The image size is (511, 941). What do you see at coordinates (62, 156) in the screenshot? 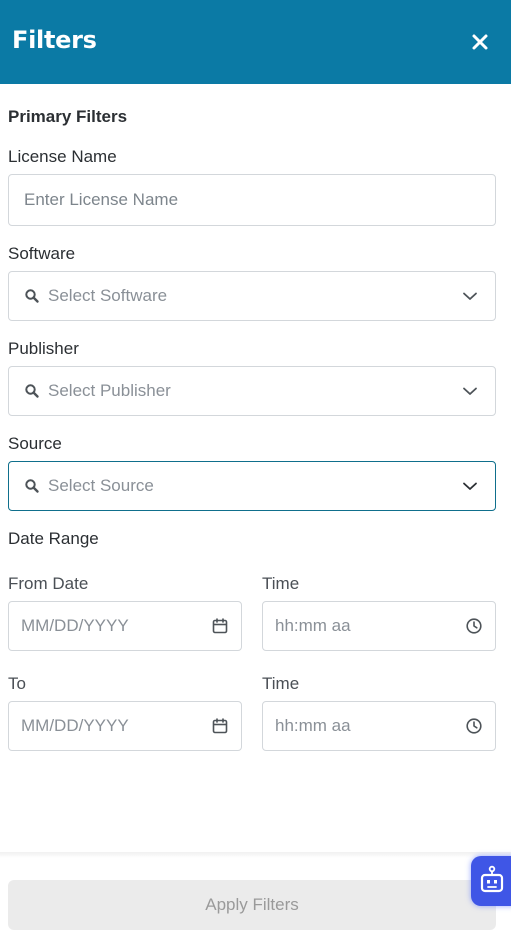
I see `license-name-label: License Name` at bounding box center [62, 156].